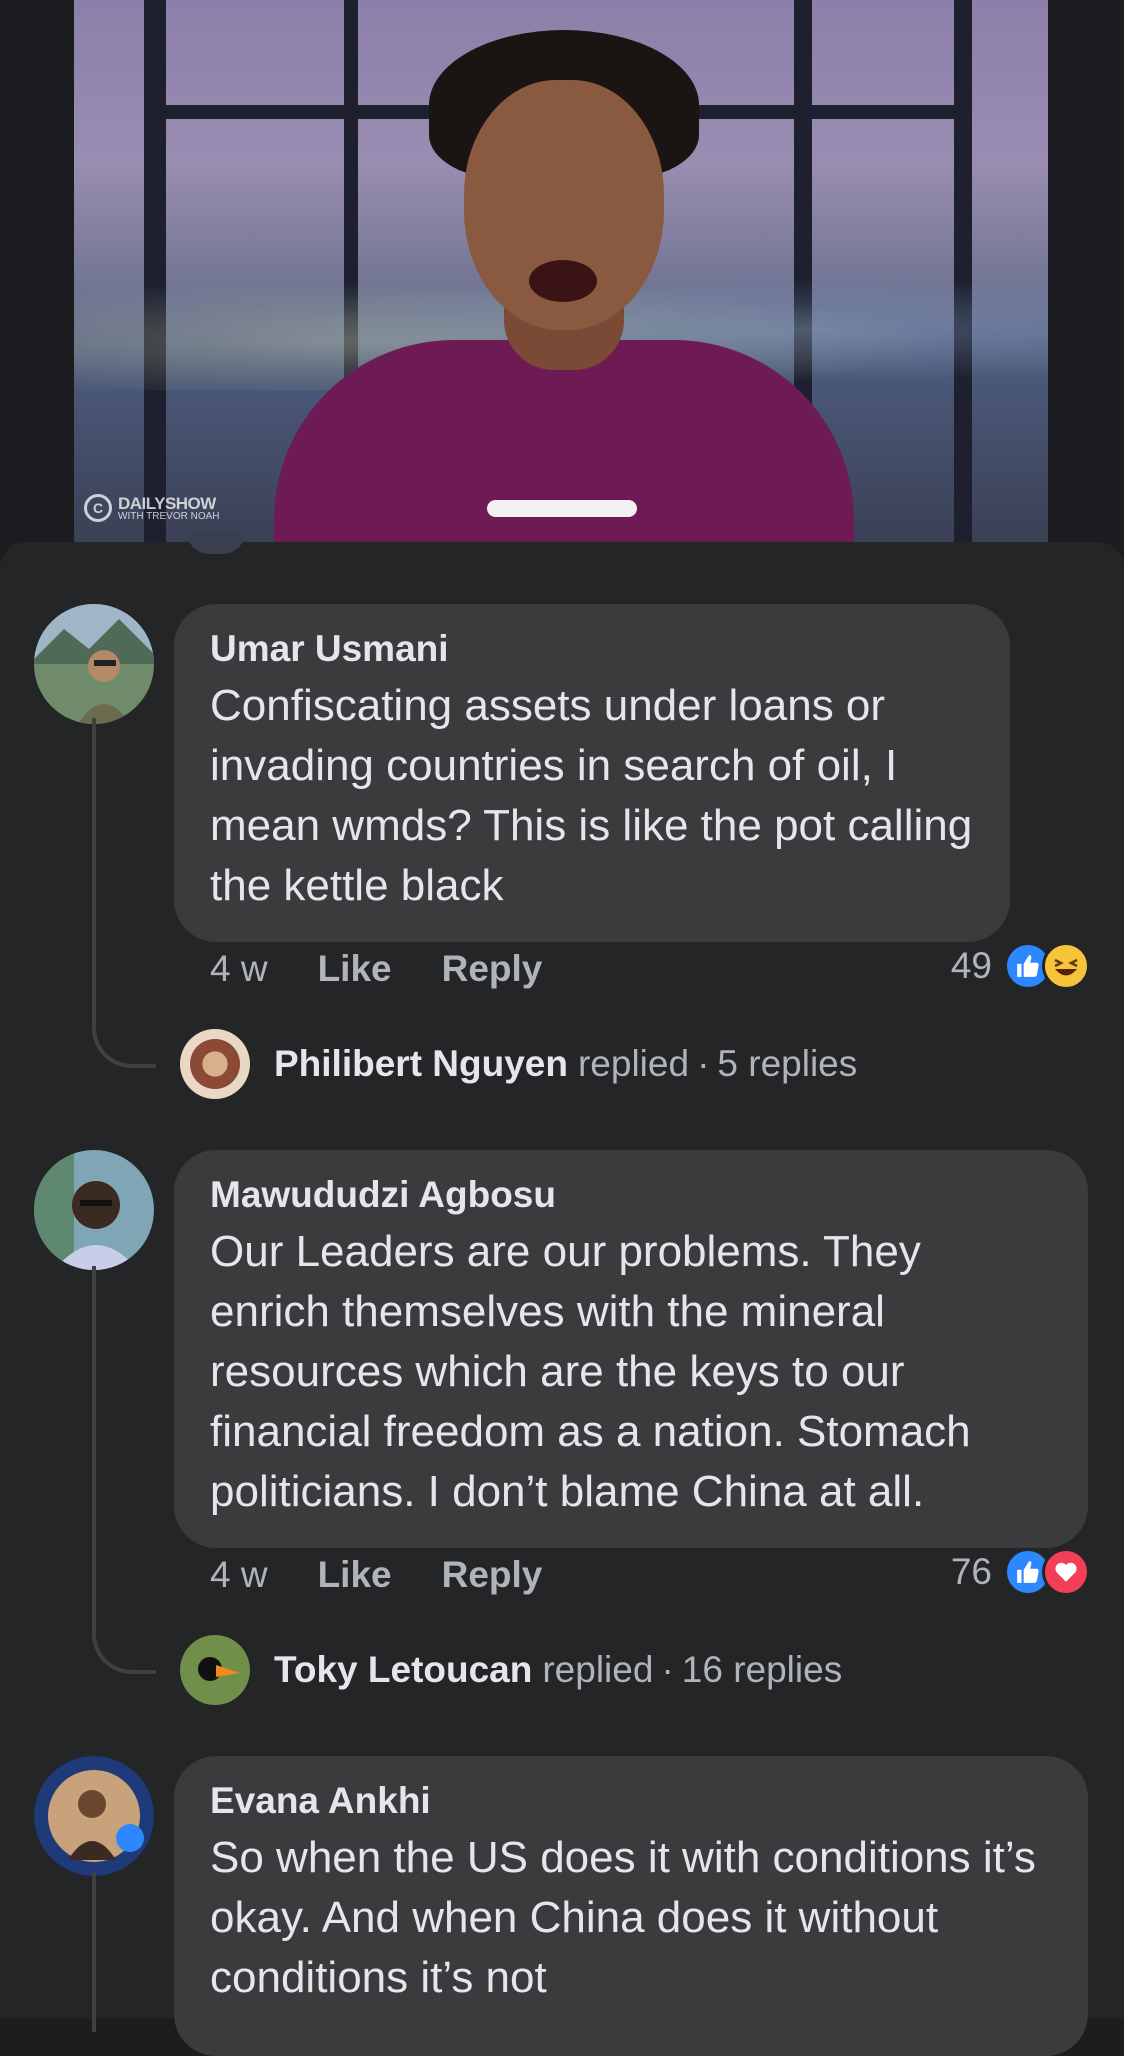 This screenshot has width=1124, height=2056. I want to click on logo-title: DAILYSHOW, so click(167, 503).